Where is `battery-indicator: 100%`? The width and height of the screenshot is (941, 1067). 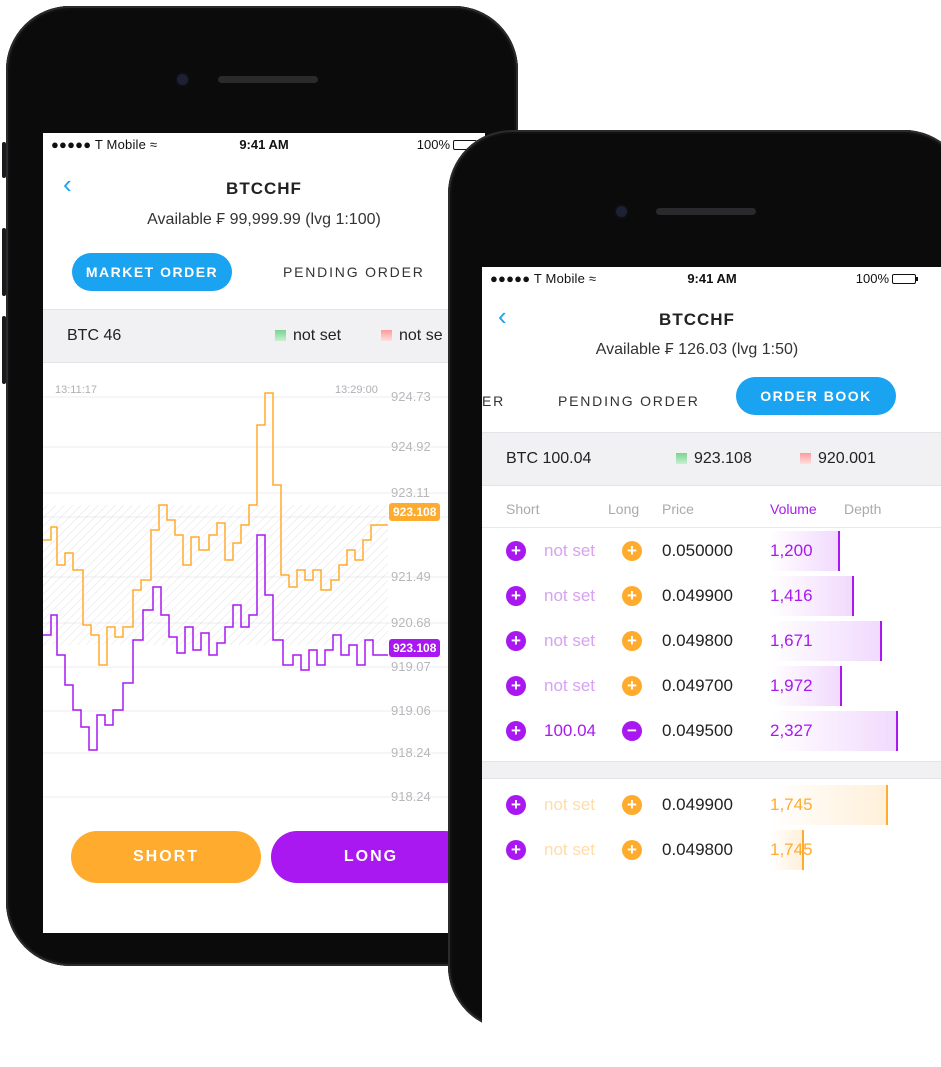 battery-indicator: 100% is located at coordinates (886, 278).